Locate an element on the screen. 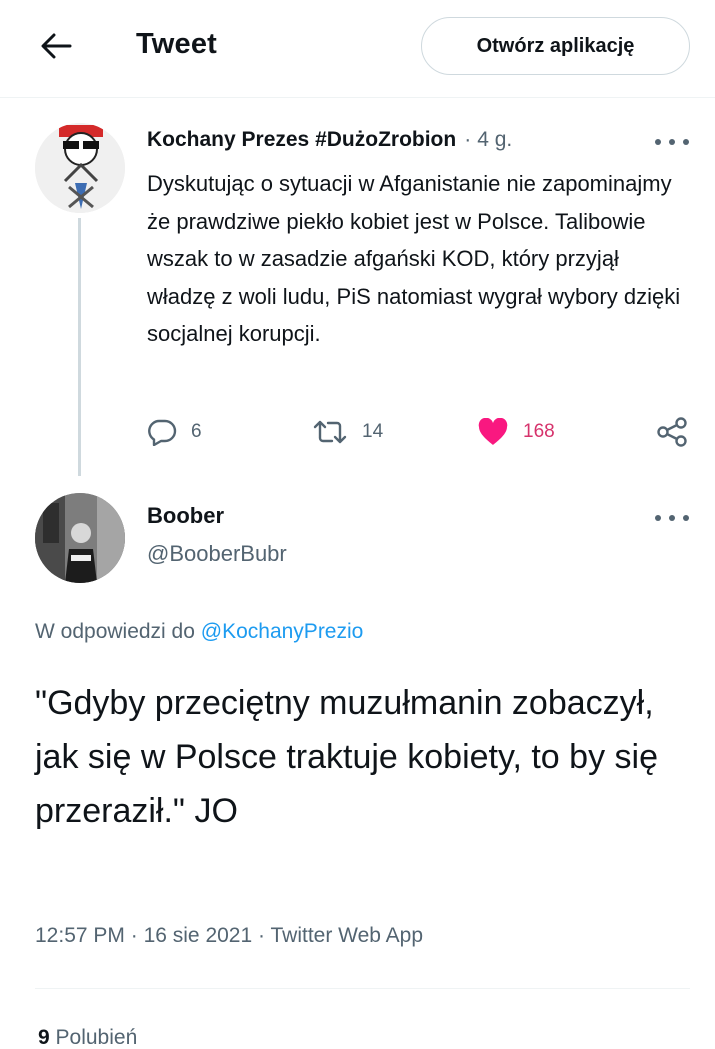 The image size is (715, 1049). retweet-button: 14 is located at coordinates (347, 432).